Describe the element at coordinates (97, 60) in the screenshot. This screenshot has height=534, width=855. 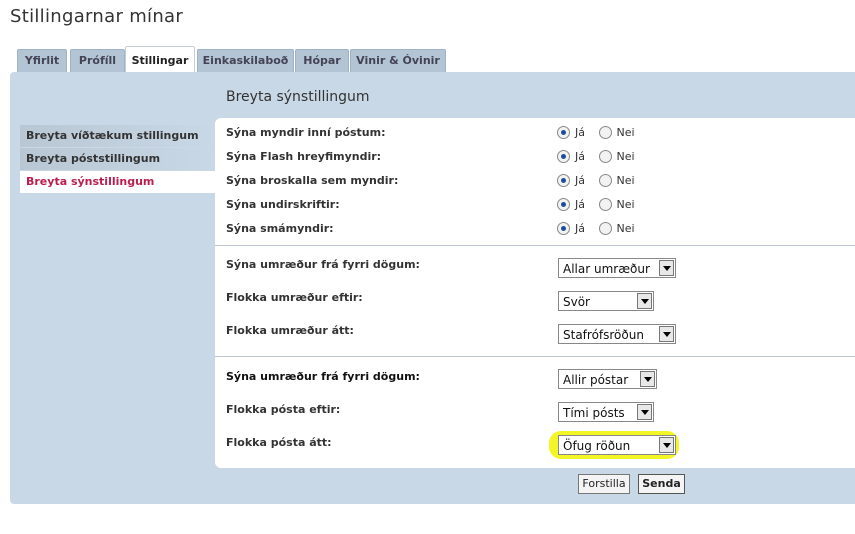
I see `tab-profile: Prófíll` at that location.